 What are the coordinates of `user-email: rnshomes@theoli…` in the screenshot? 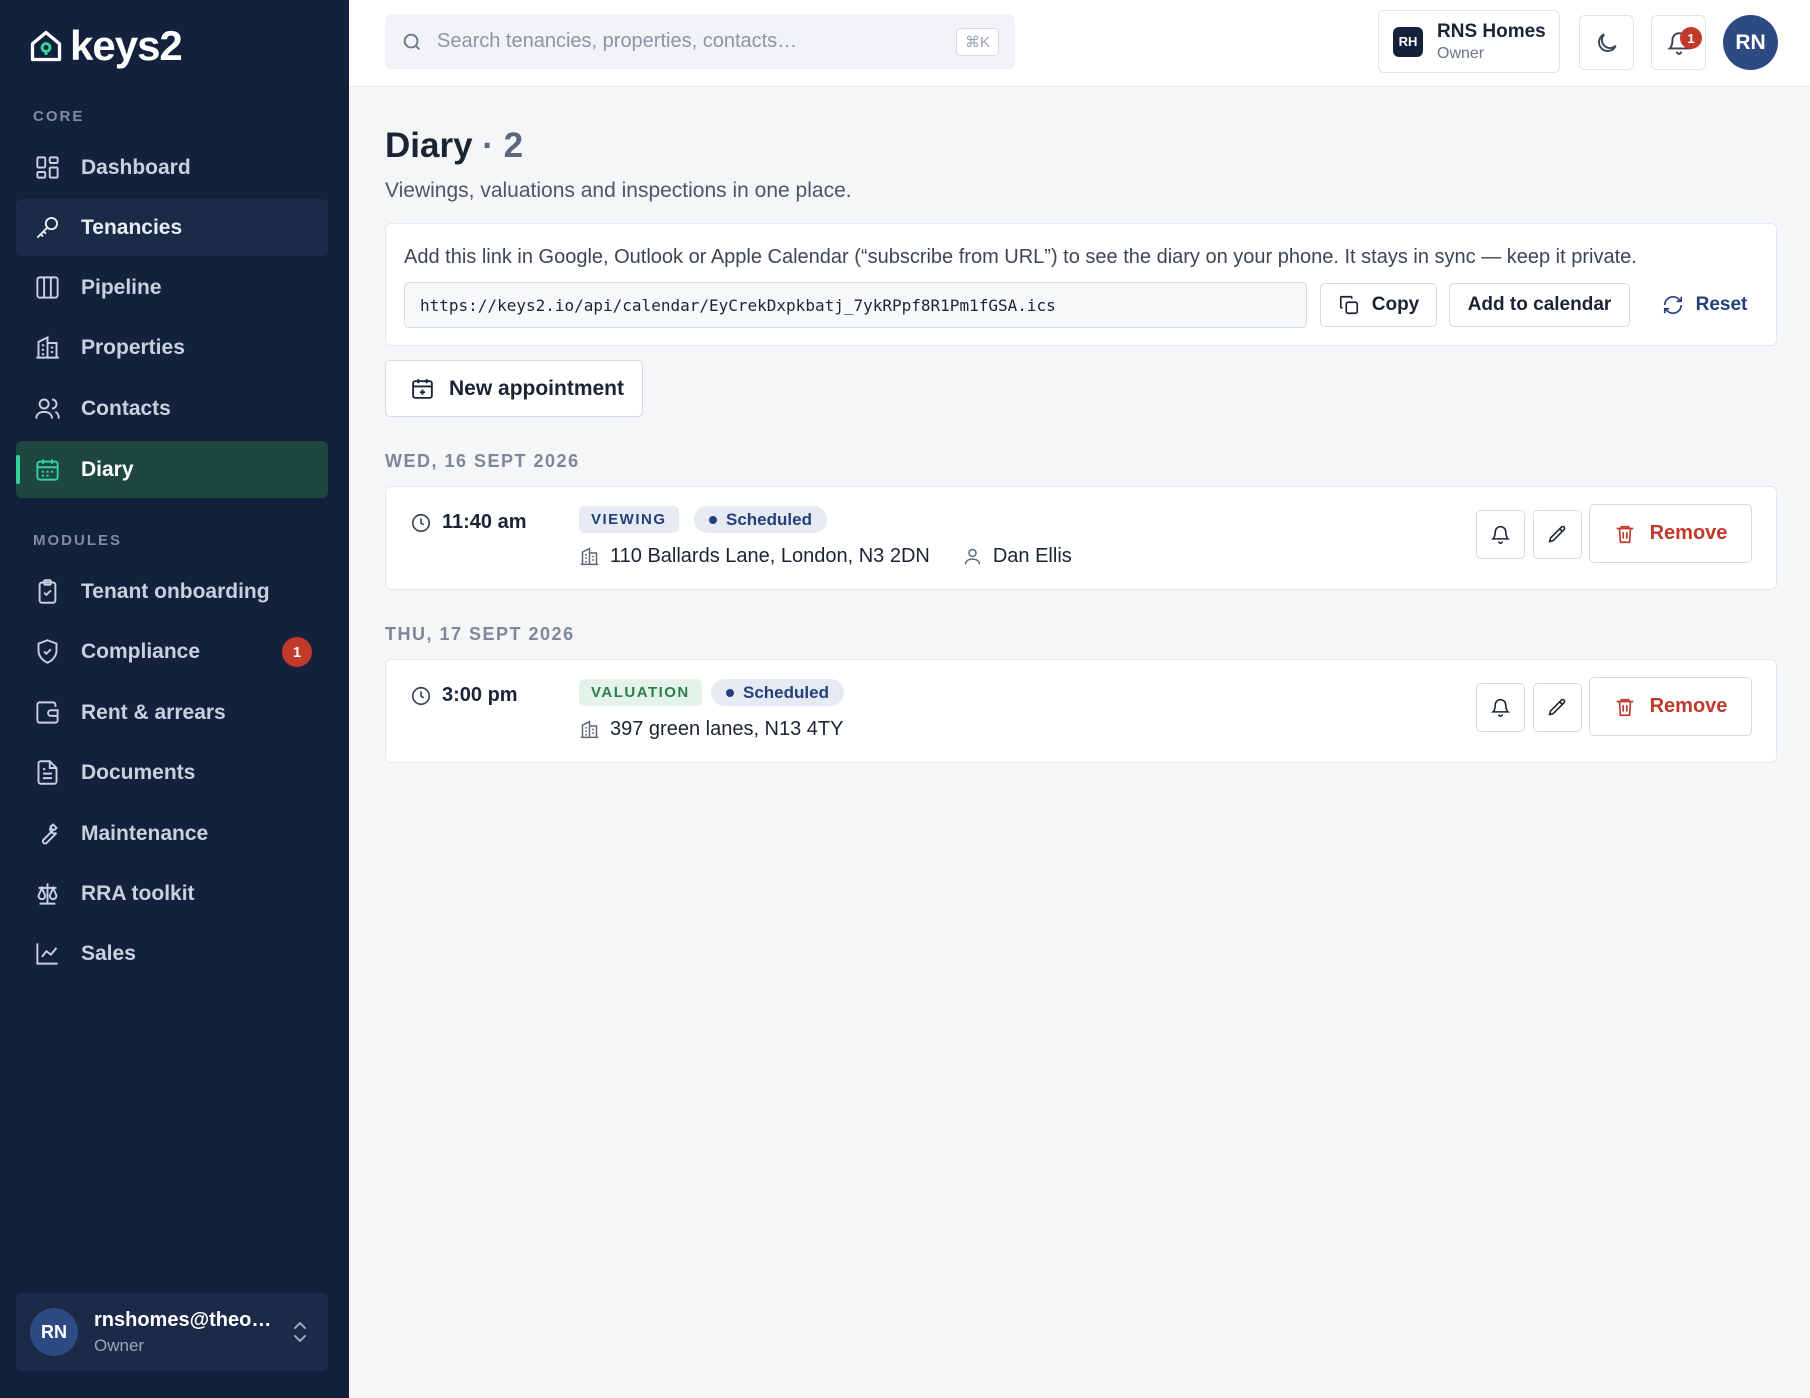 It's located at (184, 1319).